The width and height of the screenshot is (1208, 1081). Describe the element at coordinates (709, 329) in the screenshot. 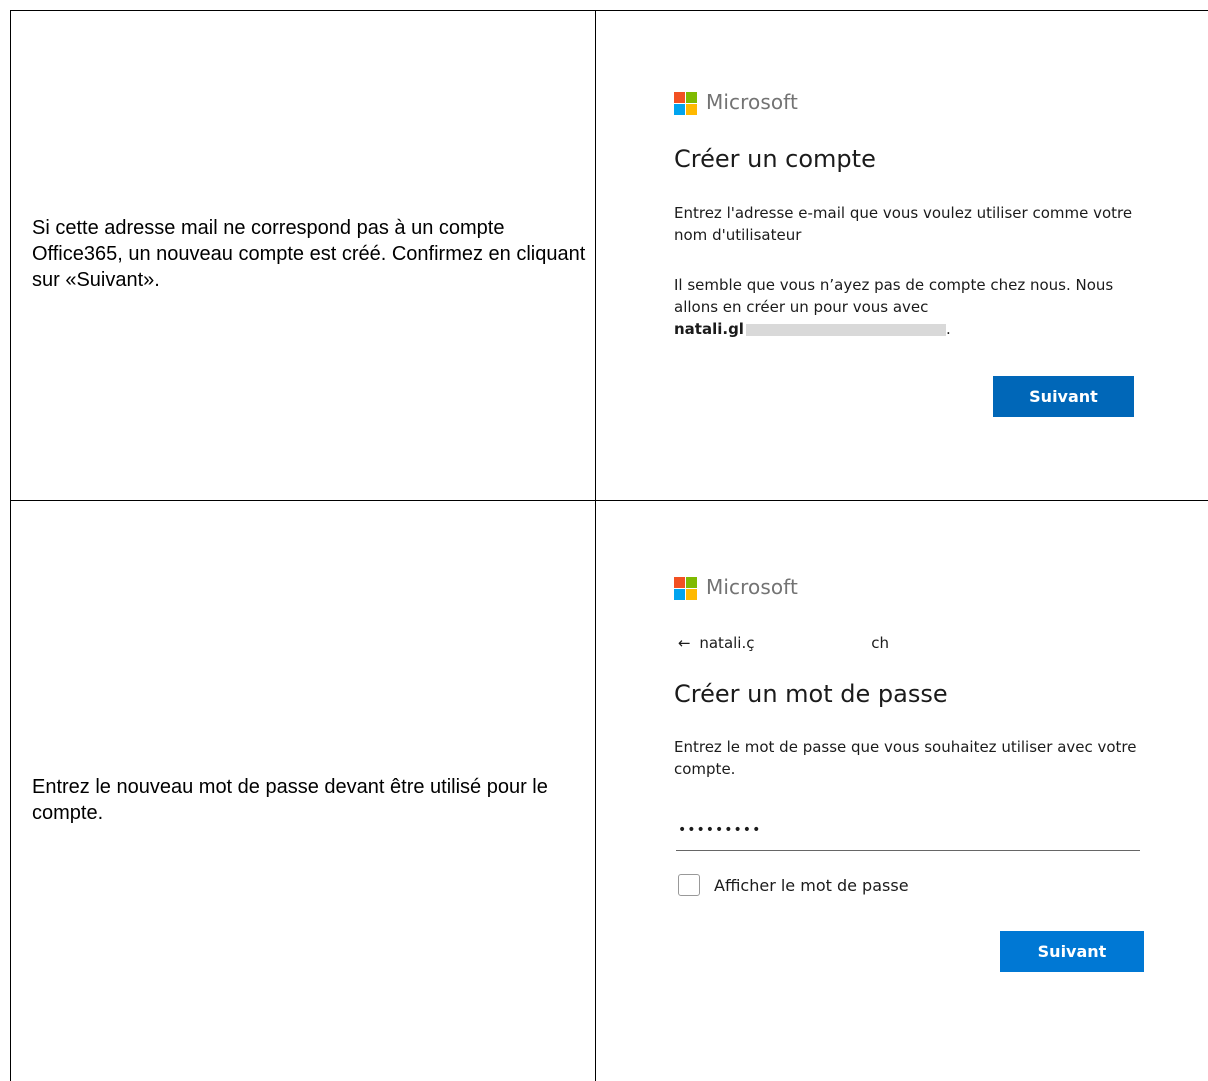

I see `row1-email: natali.gl` at that location.